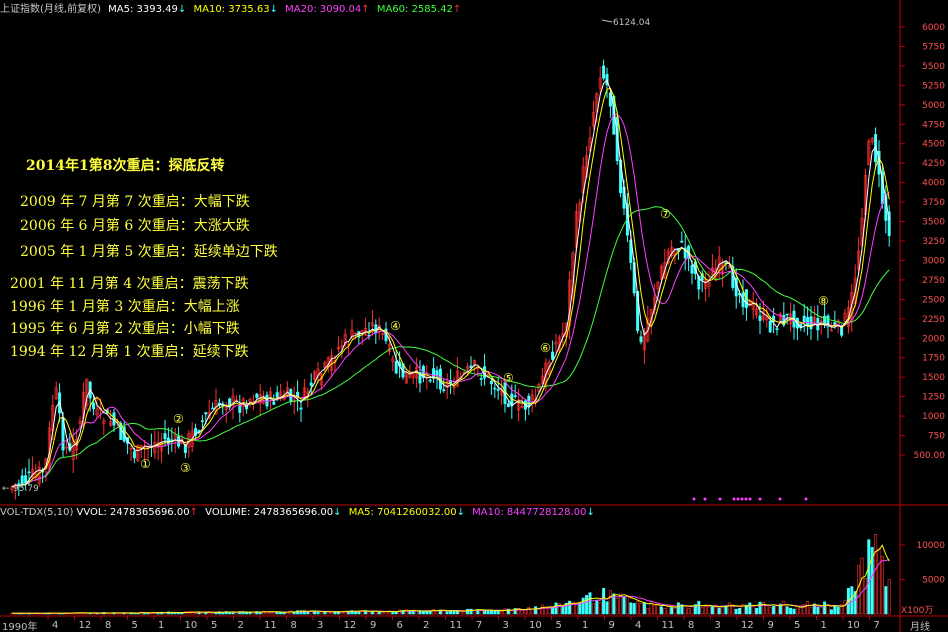 The width and height of the screenshot is (948, 632). I want to click on vvol-readout: VVOL: 2478365696.00, so click(133, 512).